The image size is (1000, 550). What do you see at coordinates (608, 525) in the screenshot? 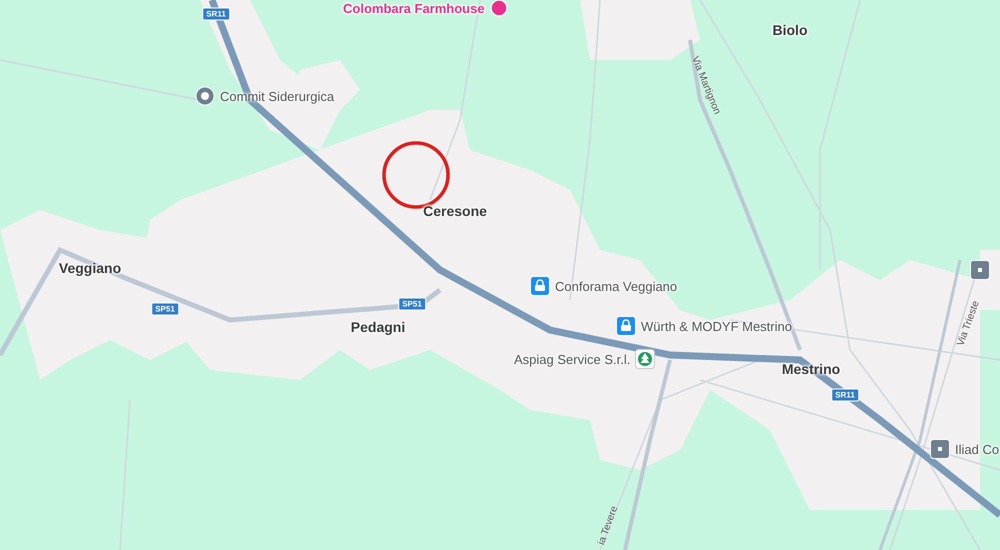
I see `street-label: ia Tevere` at bounding box center [608, 525].